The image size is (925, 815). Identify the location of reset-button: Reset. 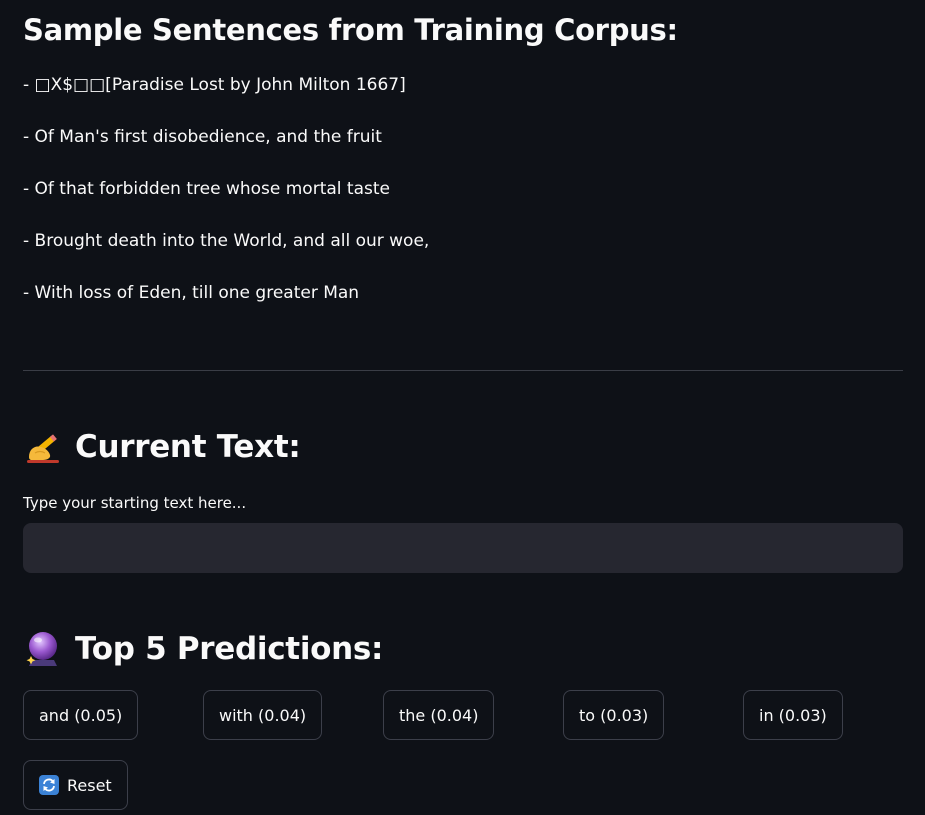
(75, 785).